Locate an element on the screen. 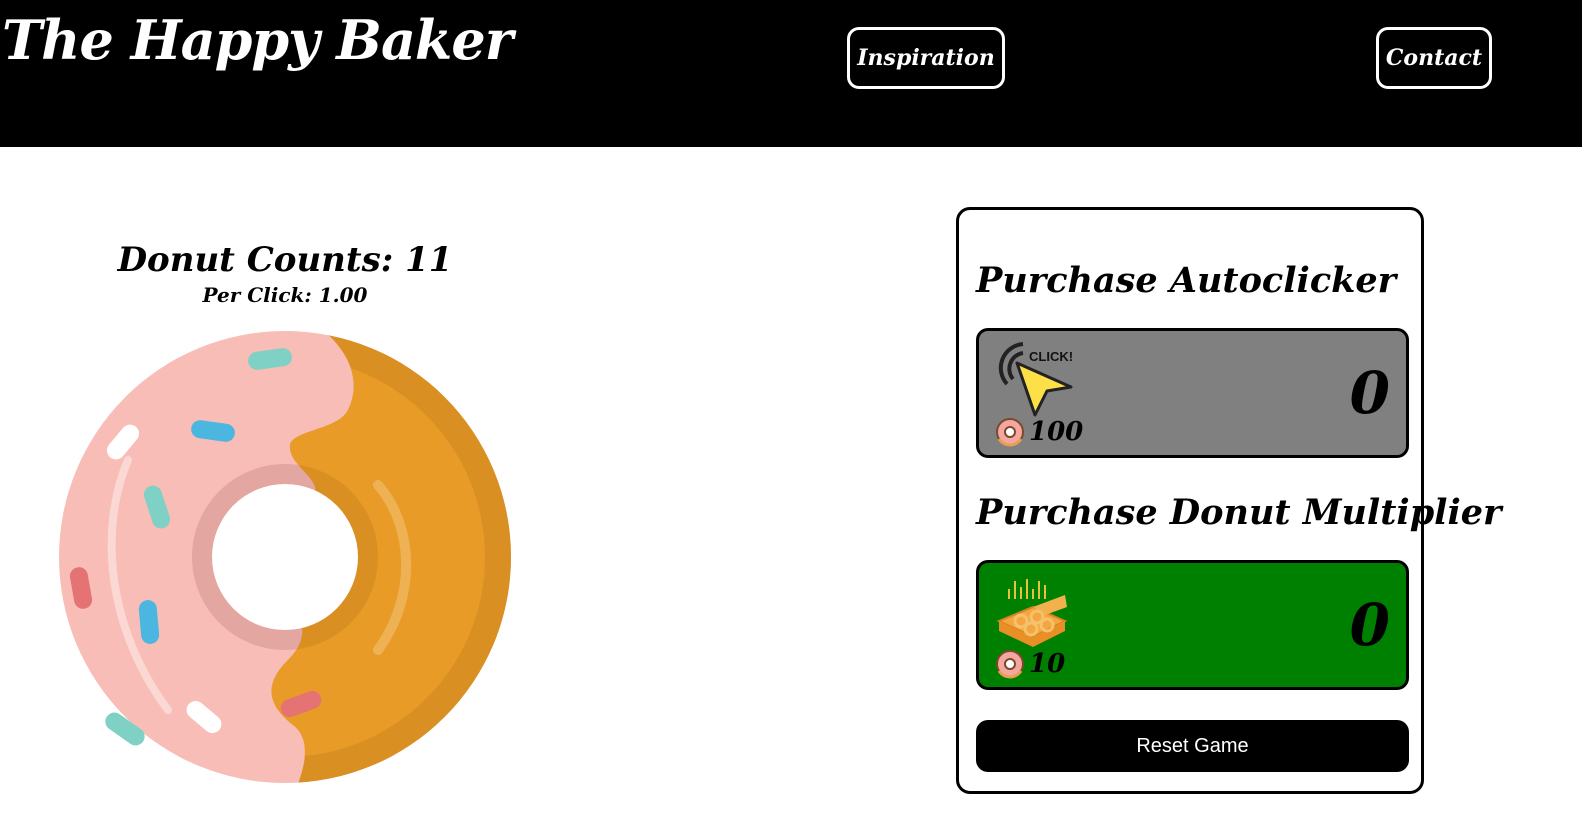 Image resolution: width=1582 pixels, height=814 pixels. donut-count: Donut Counts: 11 is located at coordinates (285, 260).